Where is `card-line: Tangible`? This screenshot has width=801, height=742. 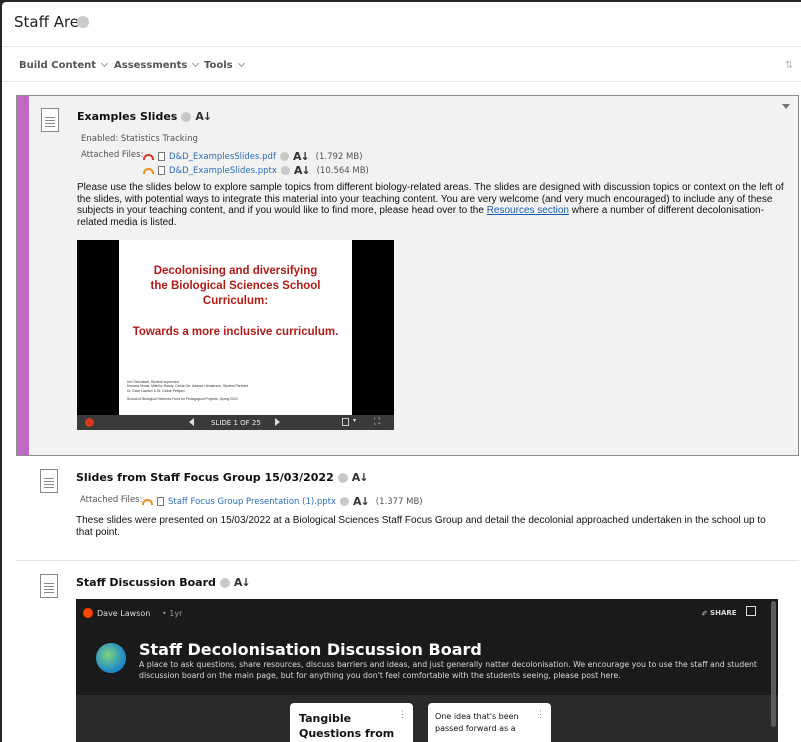 card-line: Tangible is located at coordinates (325, 718).